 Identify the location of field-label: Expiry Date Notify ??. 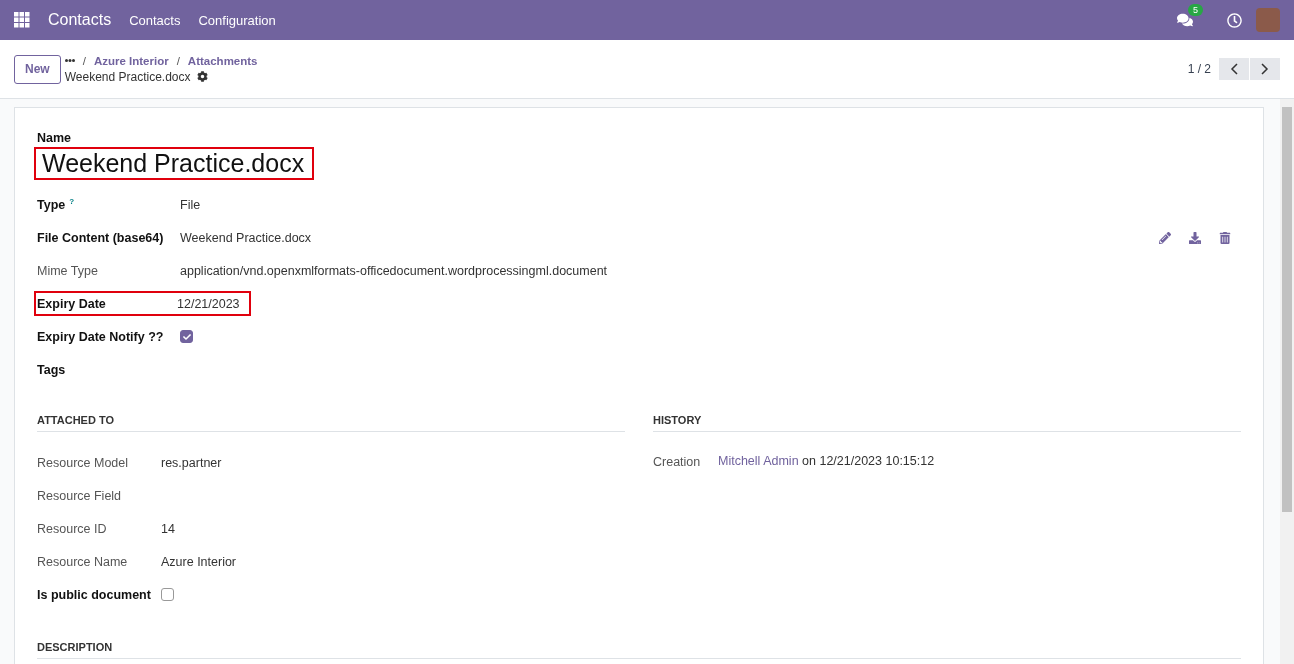
(100, 337).